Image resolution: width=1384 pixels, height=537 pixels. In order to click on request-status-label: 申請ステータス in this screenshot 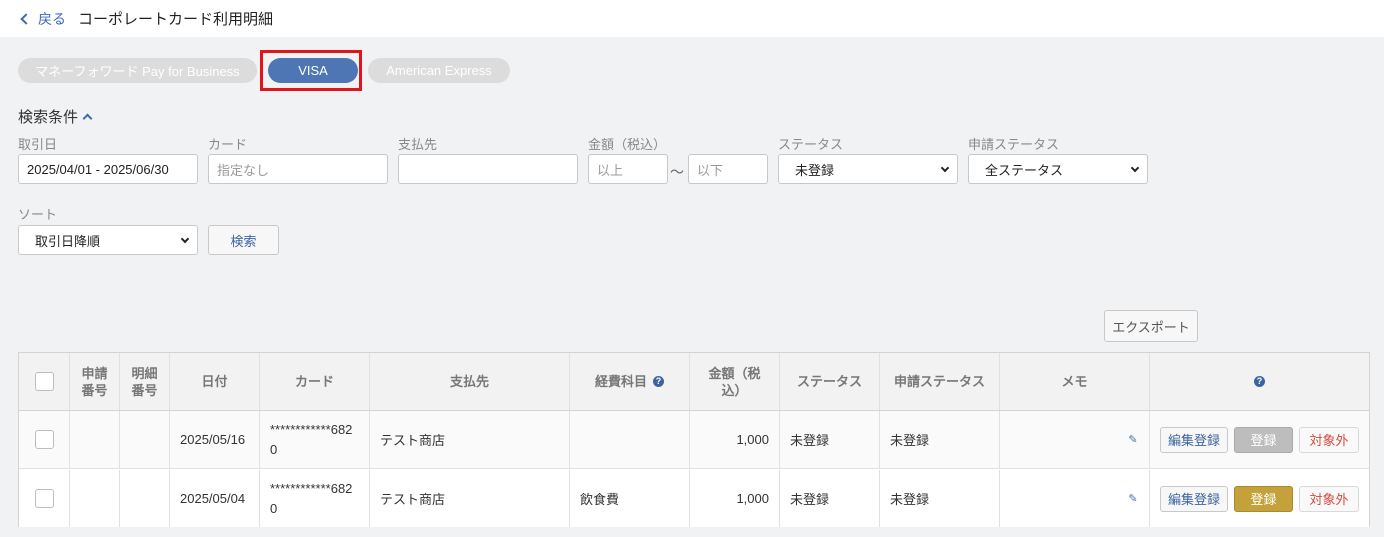, I will do `click(1014, 144)`.